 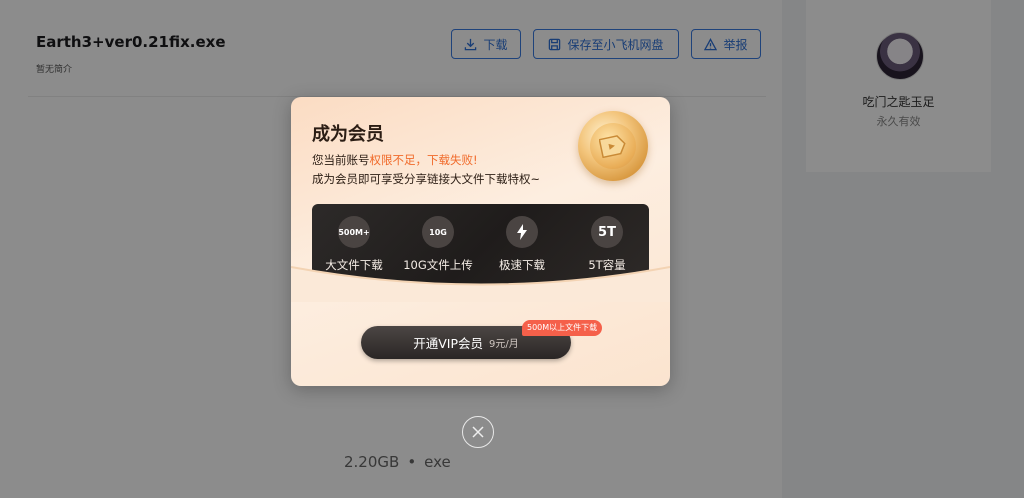 What do you see at coordinates (522, 232) in the screenshot?
I see `lightning-icon` at bounding box center [522, 232].